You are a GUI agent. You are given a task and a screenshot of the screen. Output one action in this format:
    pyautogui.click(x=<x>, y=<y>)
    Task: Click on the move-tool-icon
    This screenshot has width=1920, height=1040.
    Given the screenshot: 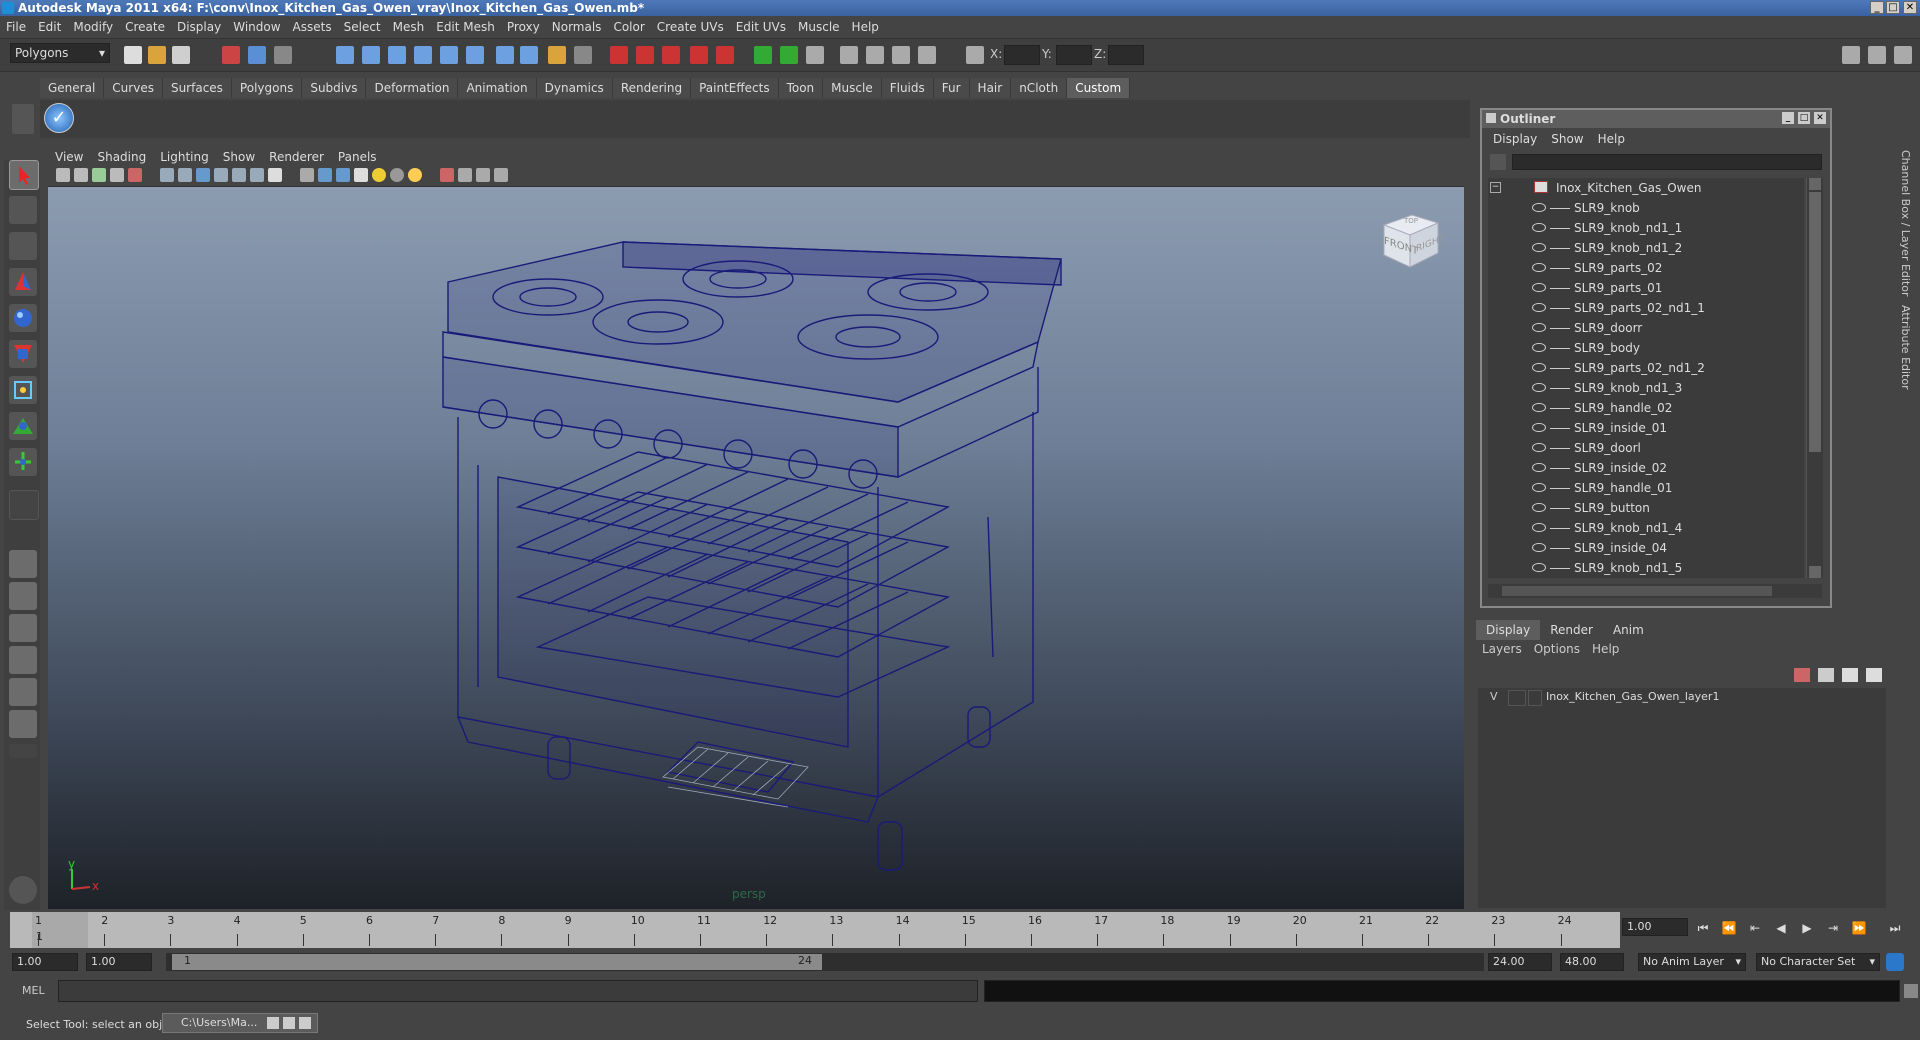 What is the action you would take?
    pyautogui.click(x=23, y=282)
    